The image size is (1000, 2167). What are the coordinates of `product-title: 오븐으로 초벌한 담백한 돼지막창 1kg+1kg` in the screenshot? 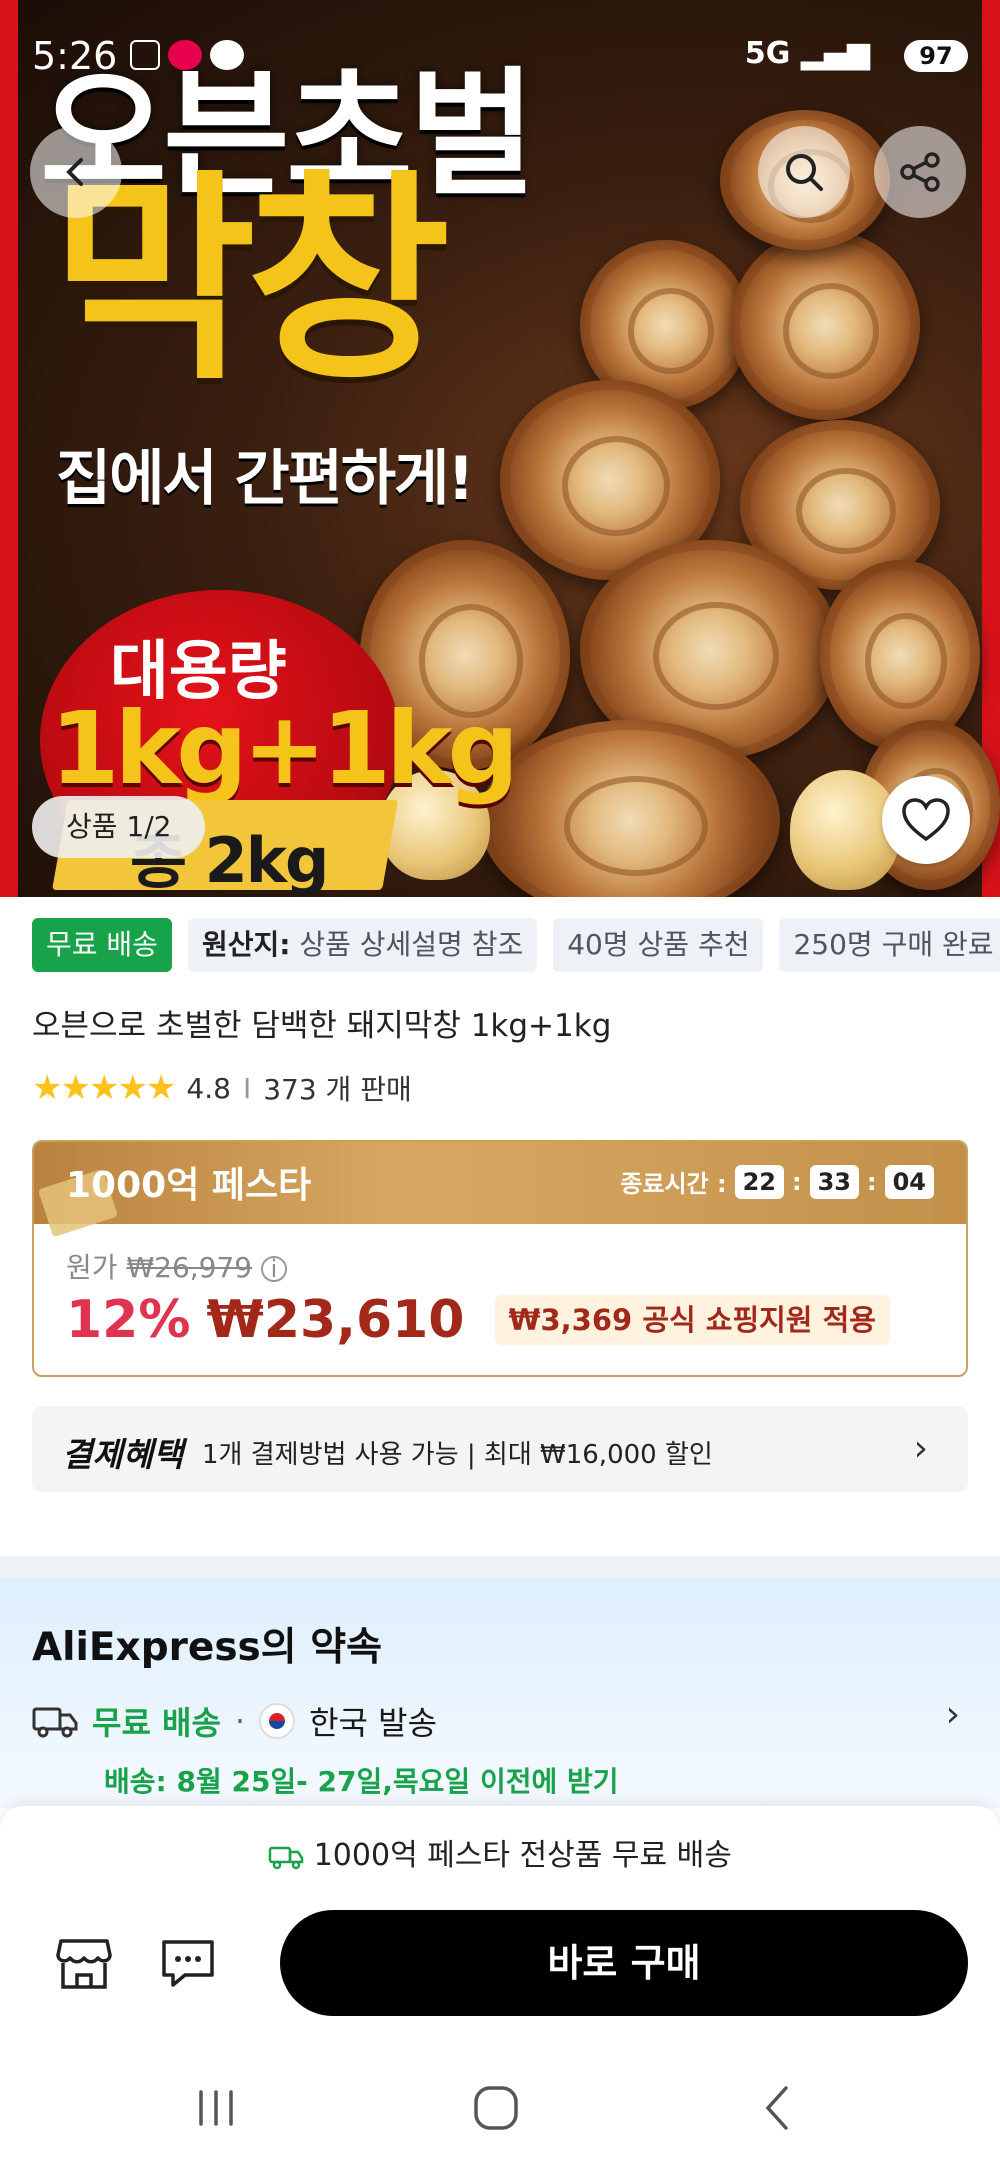 It's located at (322, 1026).